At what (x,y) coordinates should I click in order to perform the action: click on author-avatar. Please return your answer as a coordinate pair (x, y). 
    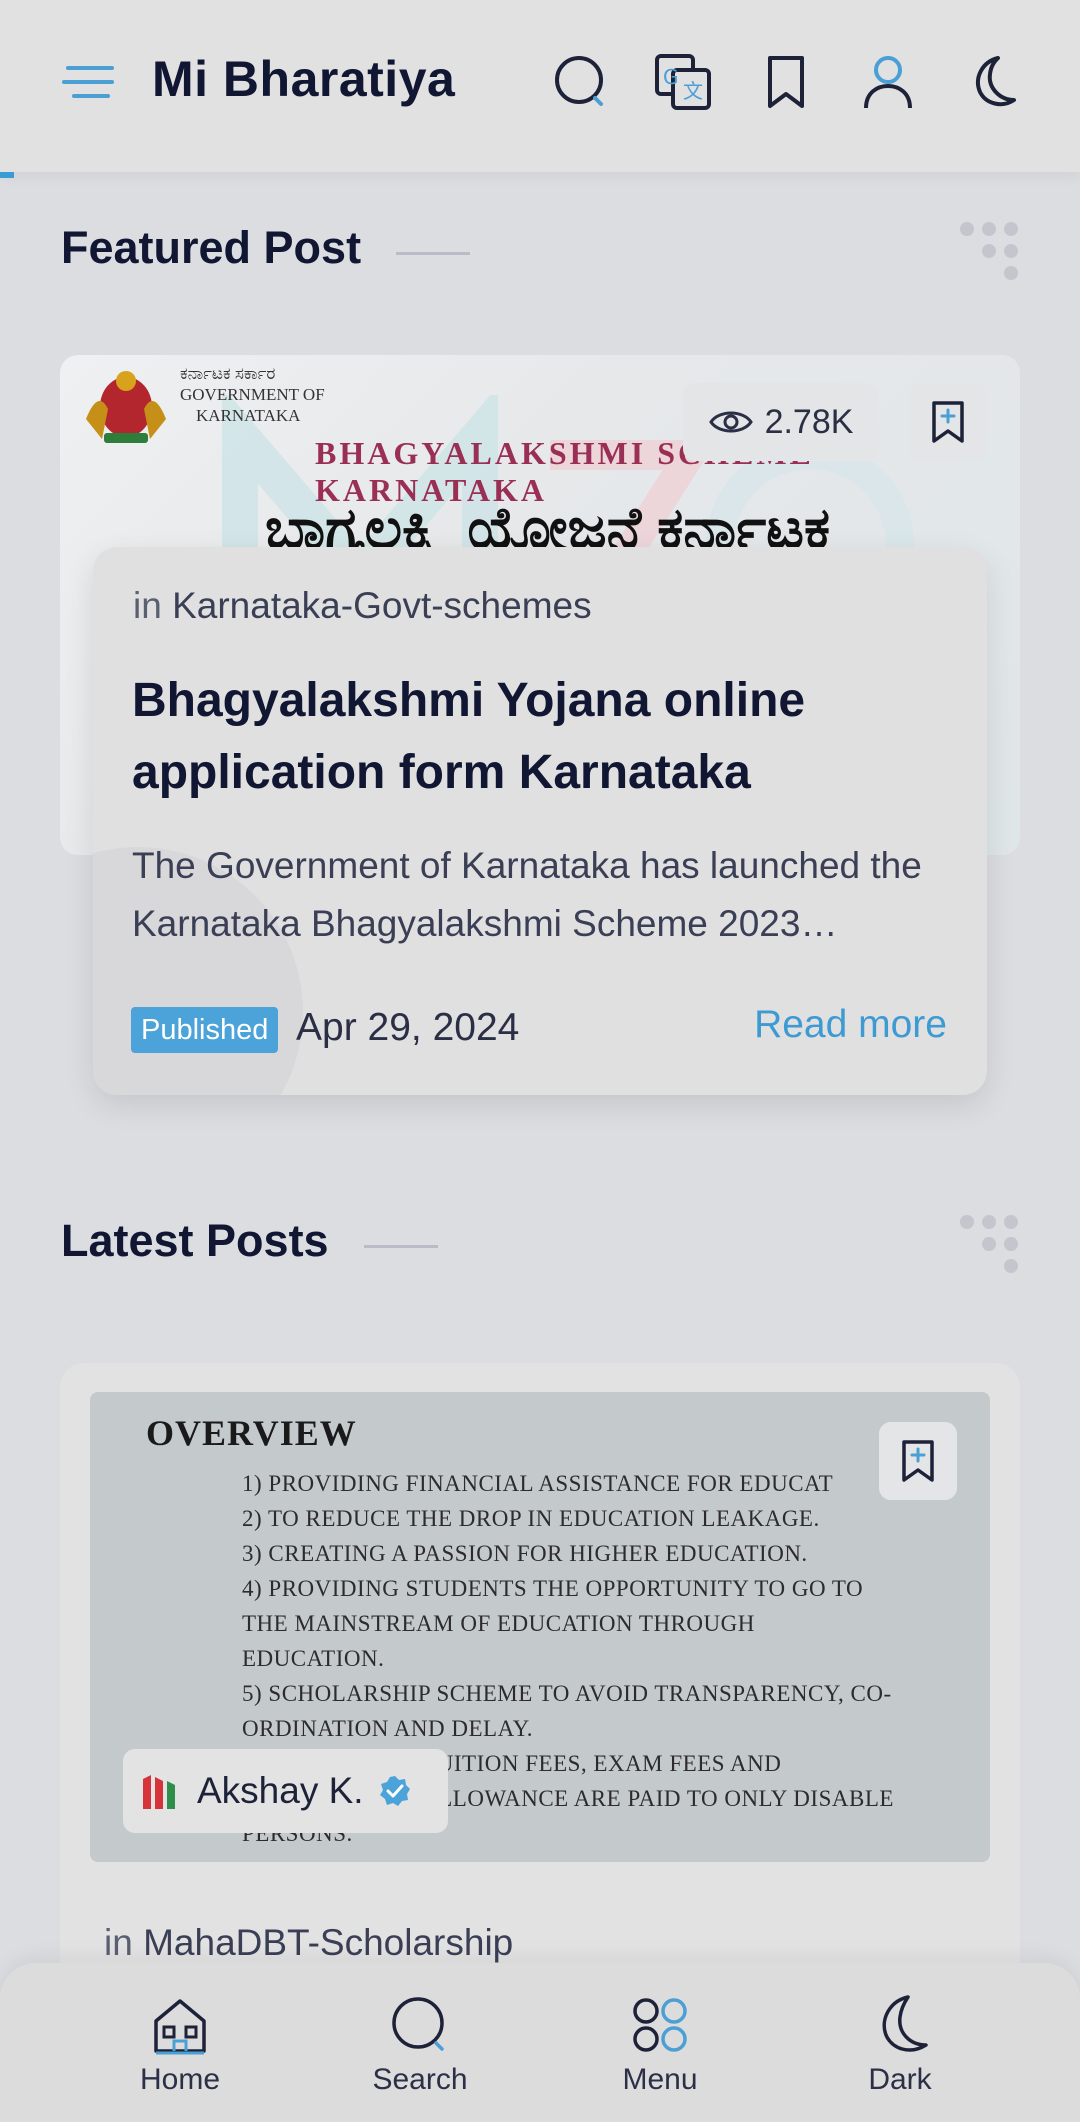
    Looking at the image, I should click on (159, 1792).